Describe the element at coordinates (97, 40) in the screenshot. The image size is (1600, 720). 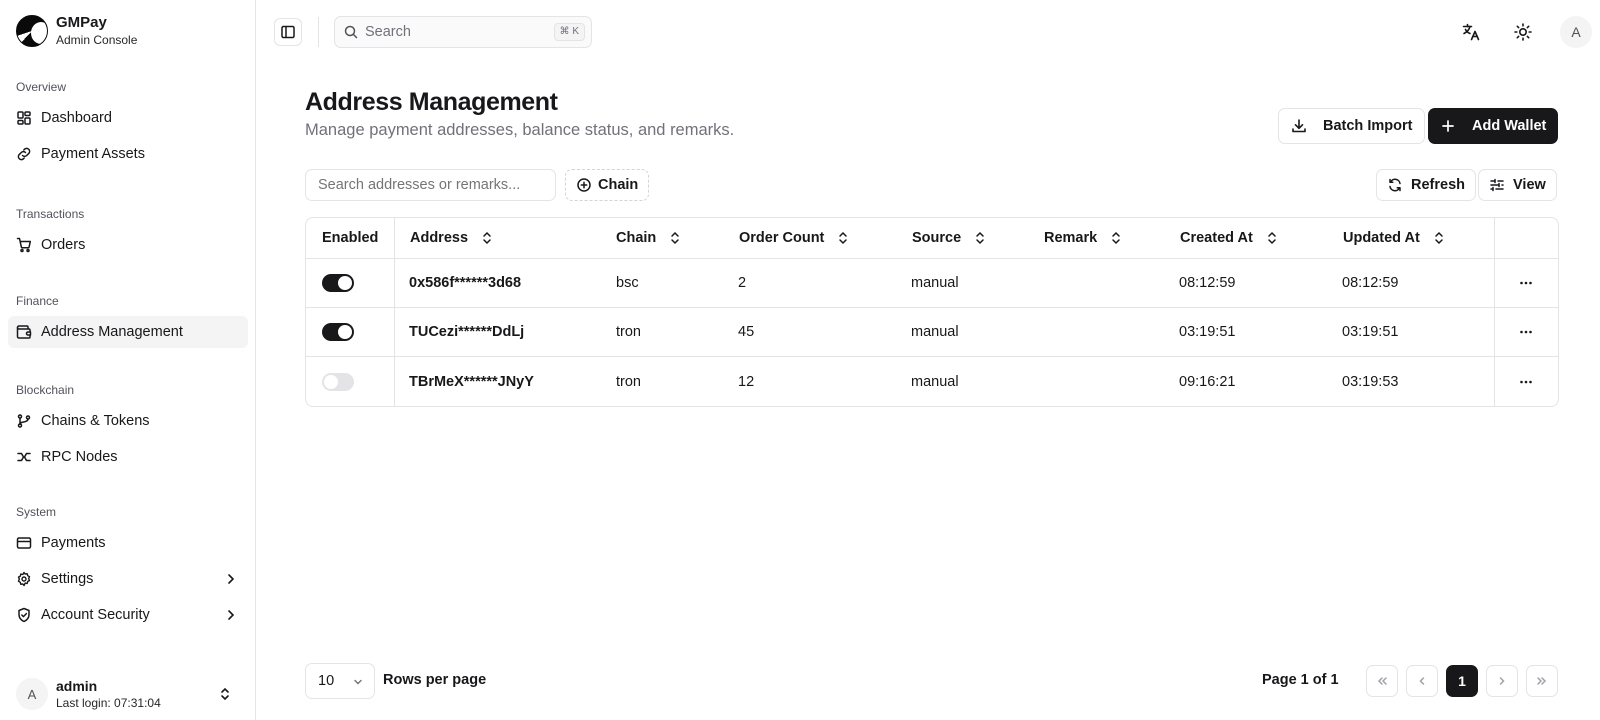
I see `brand-subtitle: Admin Console` at that location.